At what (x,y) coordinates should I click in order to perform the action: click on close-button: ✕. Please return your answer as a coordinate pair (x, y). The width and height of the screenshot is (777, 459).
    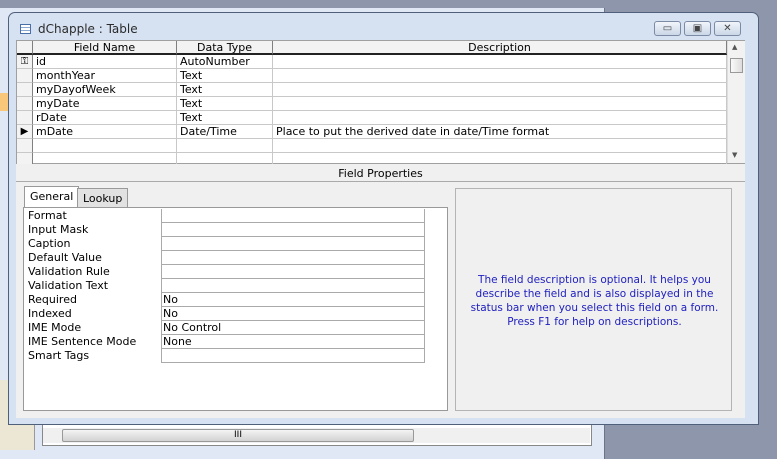
    Looking at the image, I should click on (727, 28).